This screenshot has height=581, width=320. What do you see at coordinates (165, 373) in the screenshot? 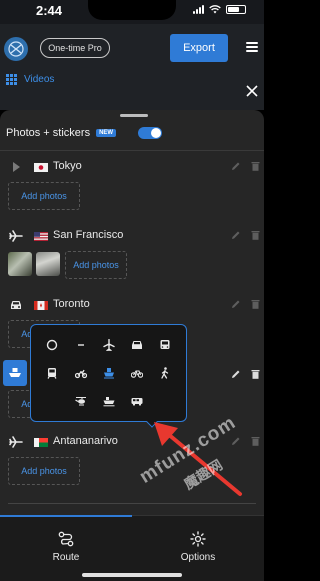
I see `walking-icon` at bounding box center [165, 373].